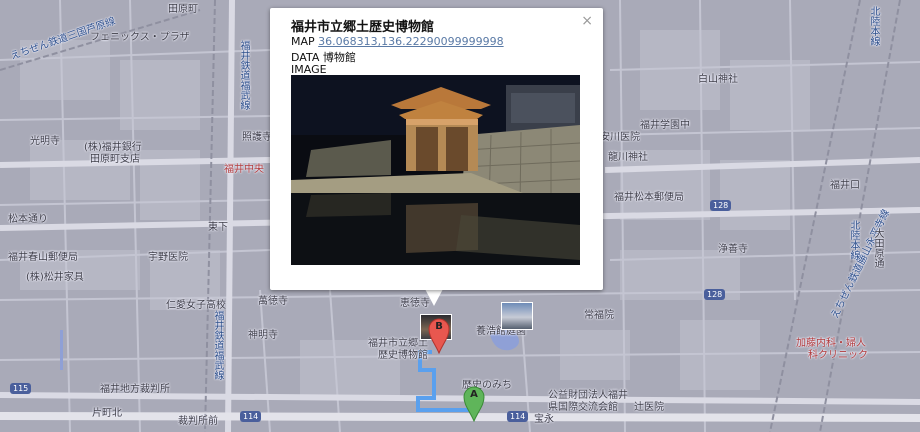 This screenshot has height=432, width=920. I want to click on map-label: (株)松井家具, so click(55, 277).